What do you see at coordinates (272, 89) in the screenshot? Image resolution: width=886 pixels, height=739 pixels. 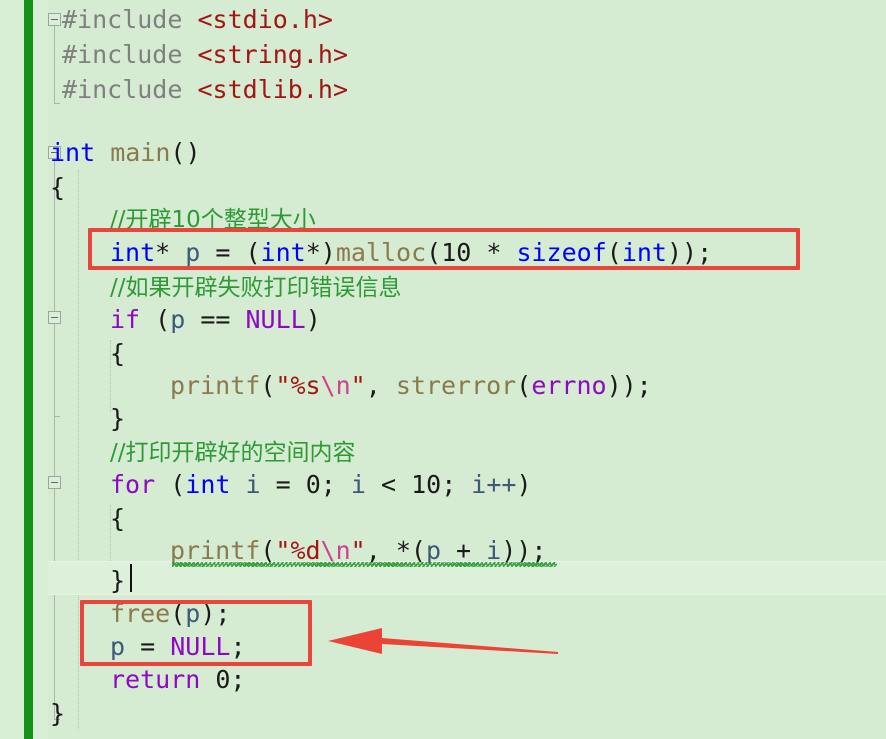 I see `header-name: <stdlib.h>` at bounding box center [272, 89].